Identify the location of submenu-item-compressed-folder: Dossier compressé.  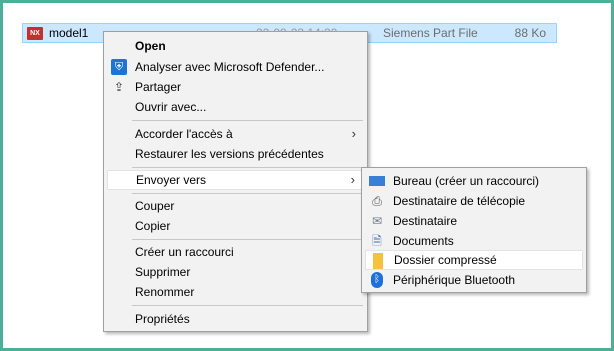
(474, 260).